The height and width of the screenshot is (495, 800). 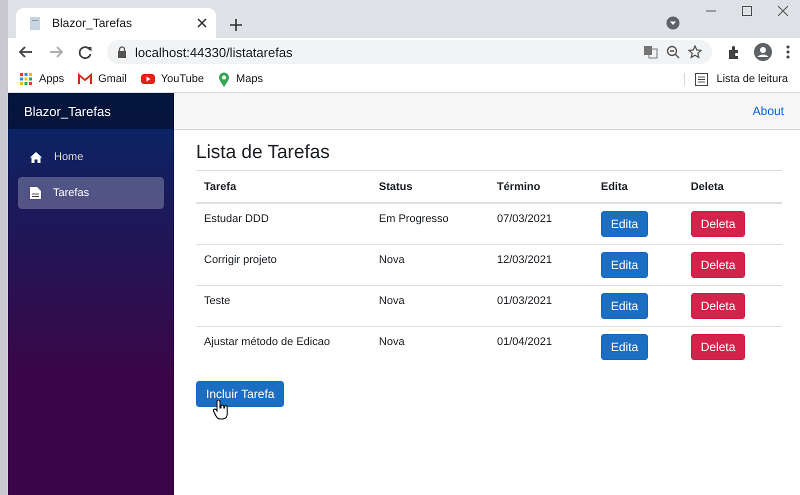 I want to click on browser-tab: Blazor_Tarefas, so click(x=116, y=23).